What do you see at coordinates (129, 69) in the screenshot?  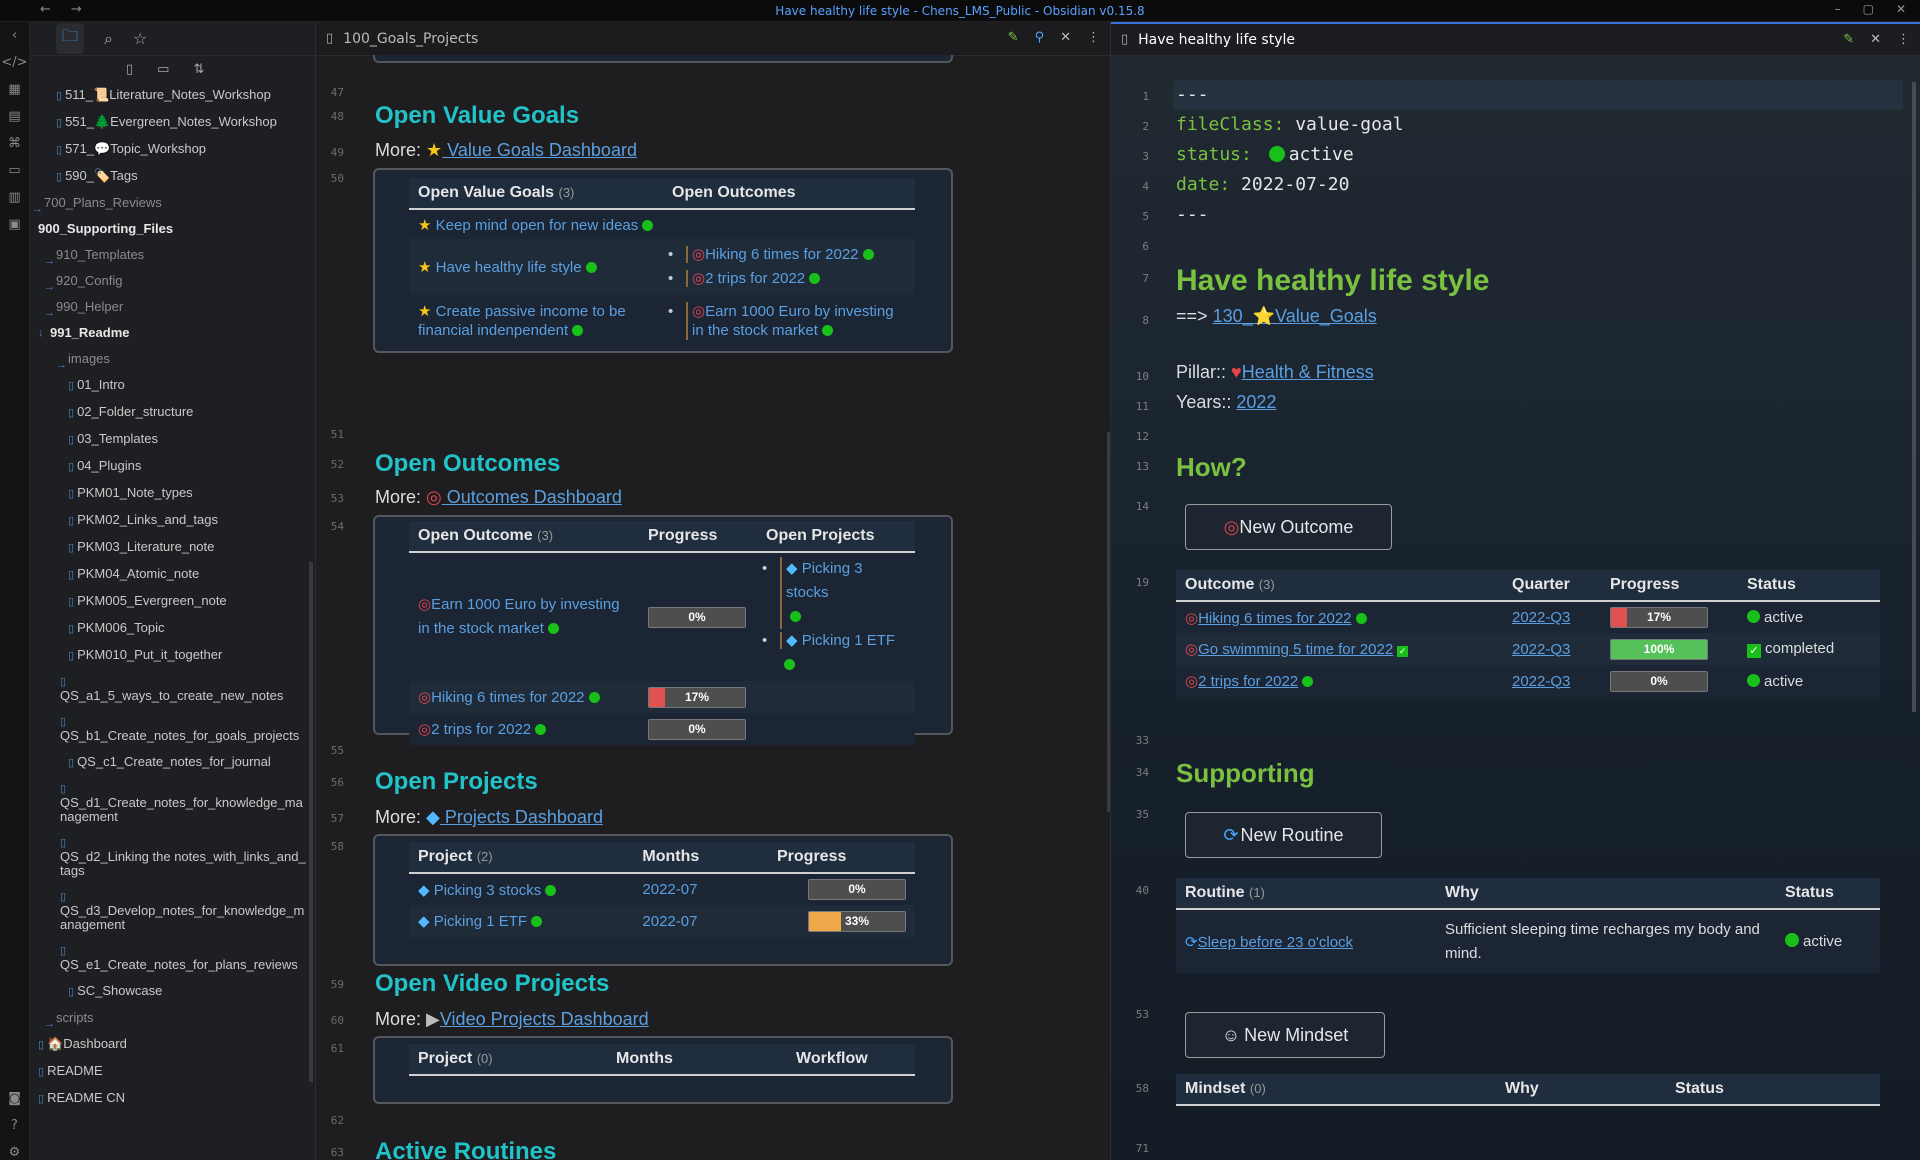 I see `new-note-icon: ▯` at bounding box center [129, 69].